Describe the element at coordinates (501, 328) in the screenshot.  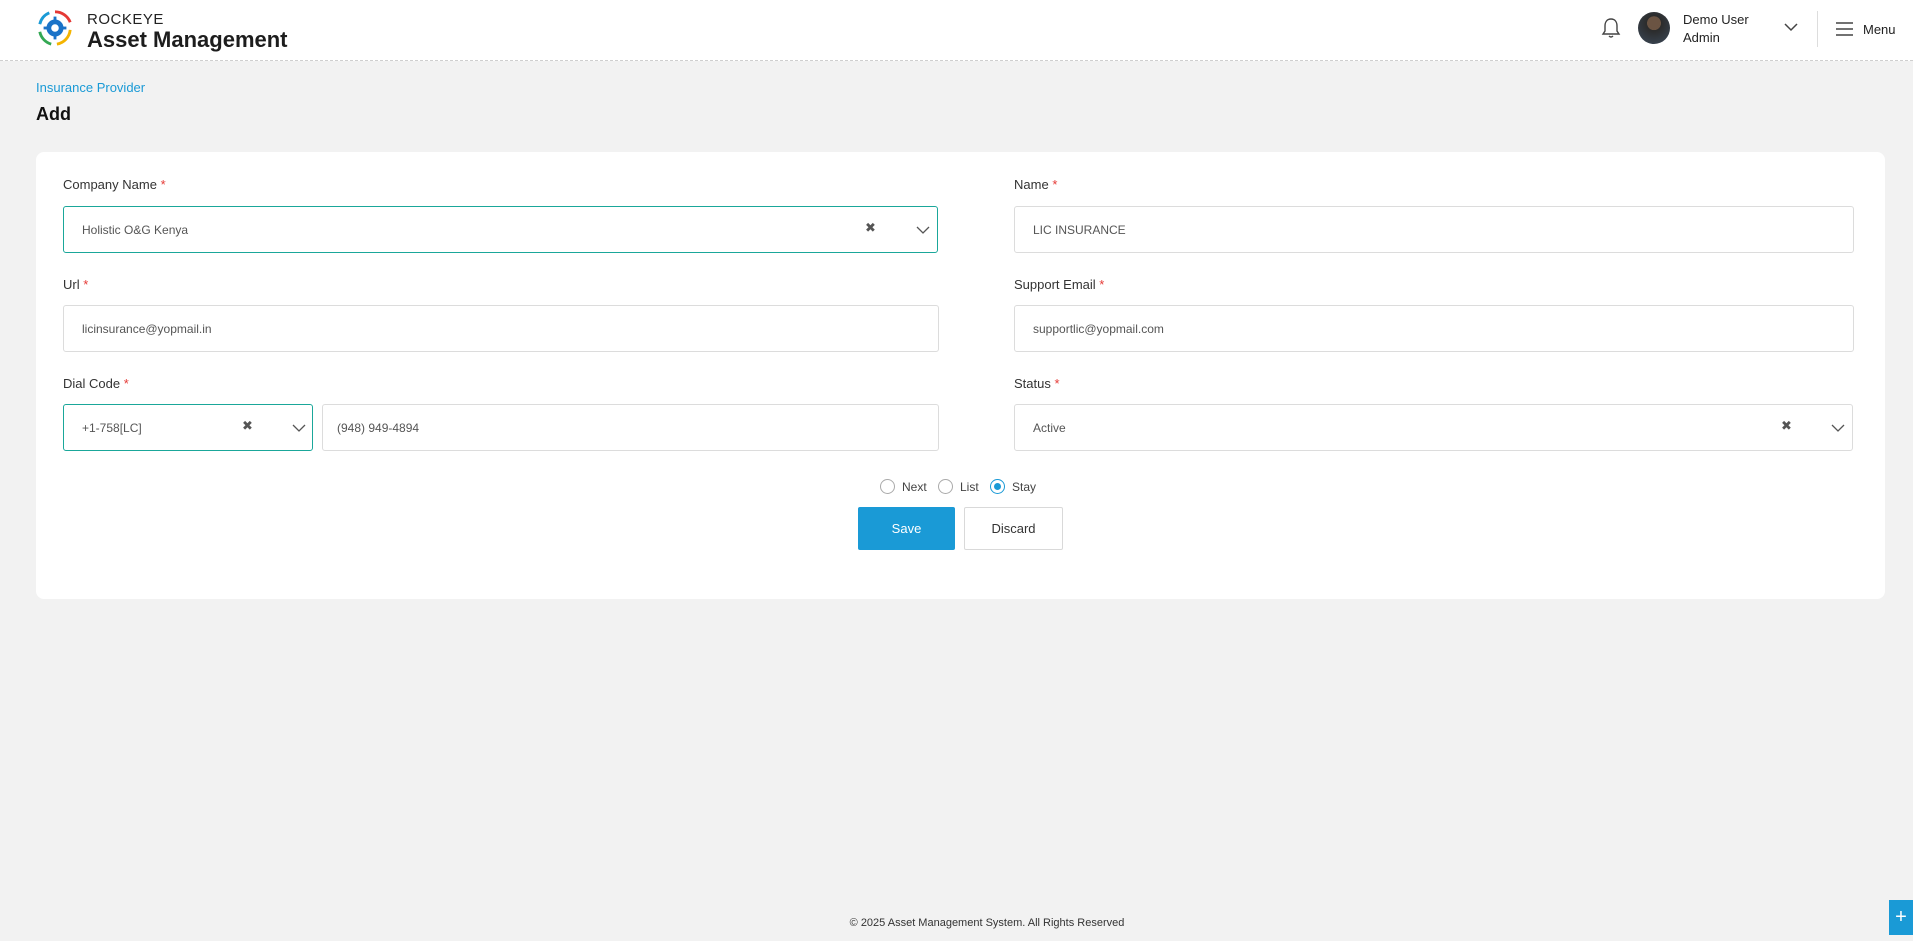
I see `url-input: licinsurance@yopmail.in` at that location.